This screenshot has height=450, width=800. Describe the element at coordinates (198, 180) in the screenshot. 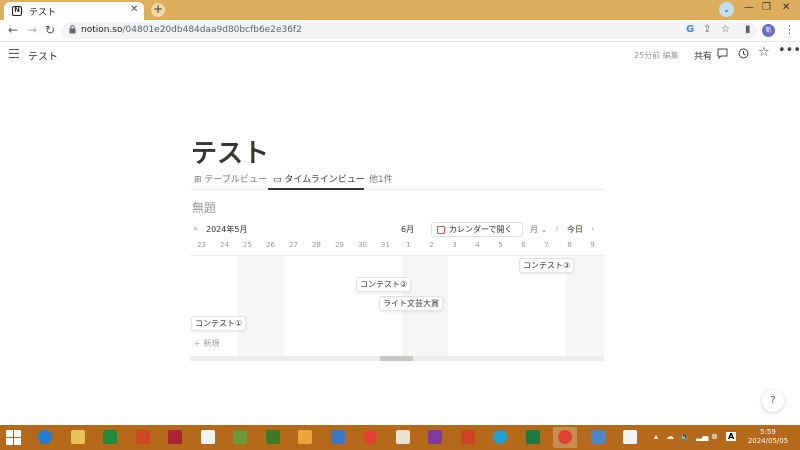

I see `table-icon: ⊞` at that location.